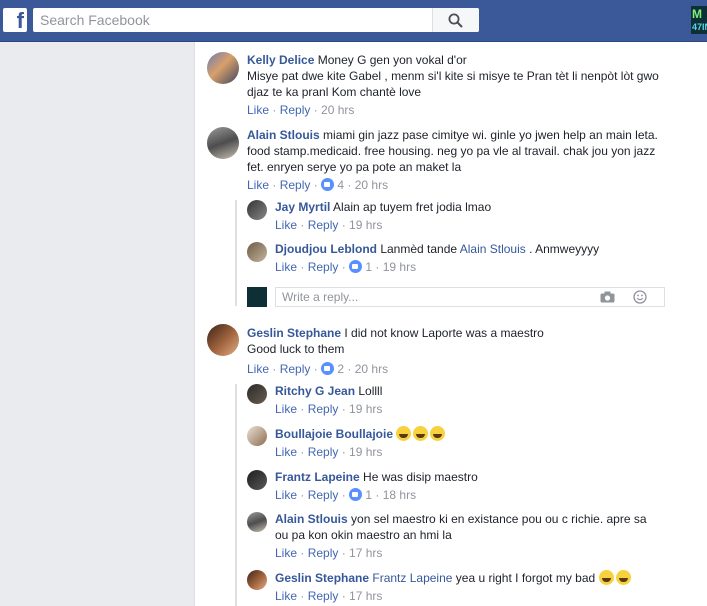  I want to click on reply: Frantz Lapeine He was disip maestro, so click(475, 477).